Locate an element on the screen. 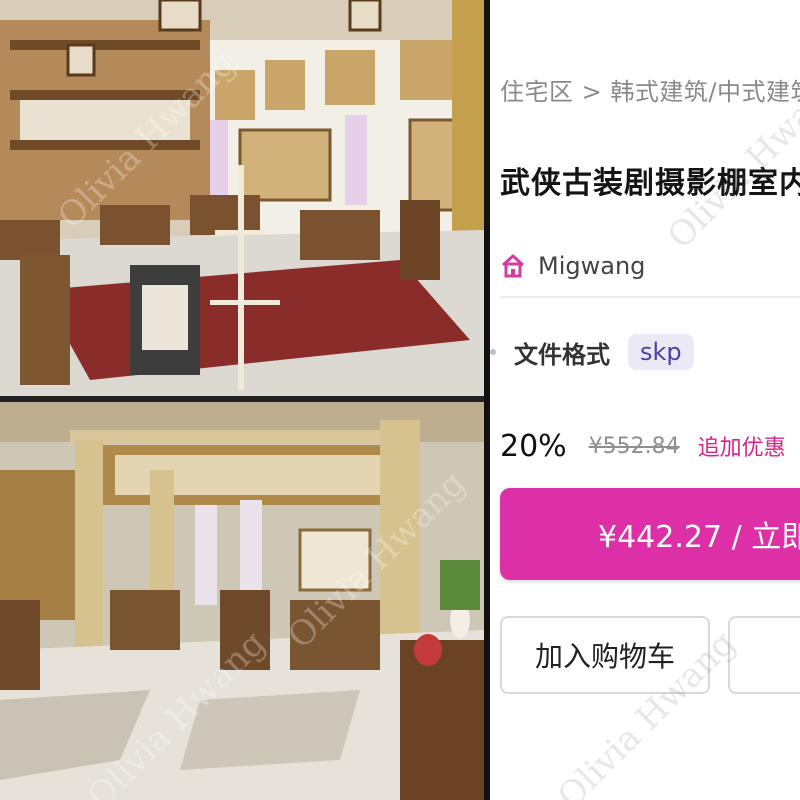 This screenshot has height=800, width=800. original-price: ¥552.84 is located at coordinates (634, 446).